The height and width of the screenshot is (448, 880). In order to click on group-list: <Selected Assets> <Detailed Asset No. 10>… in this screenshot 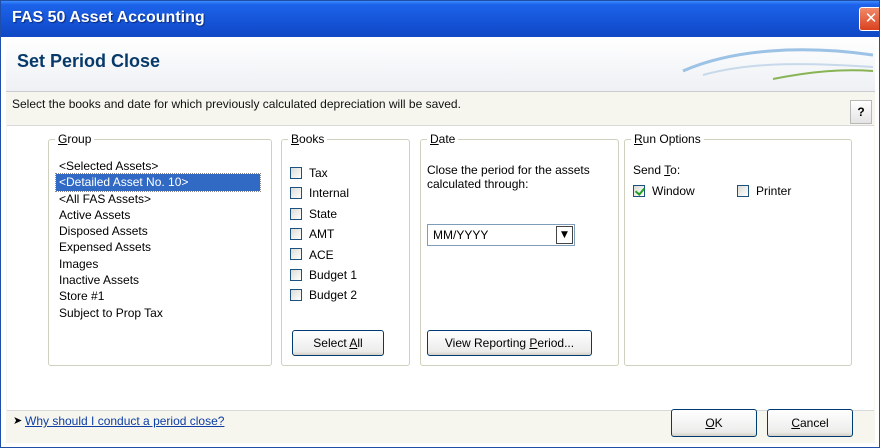, I will do `click(158, 239)`.